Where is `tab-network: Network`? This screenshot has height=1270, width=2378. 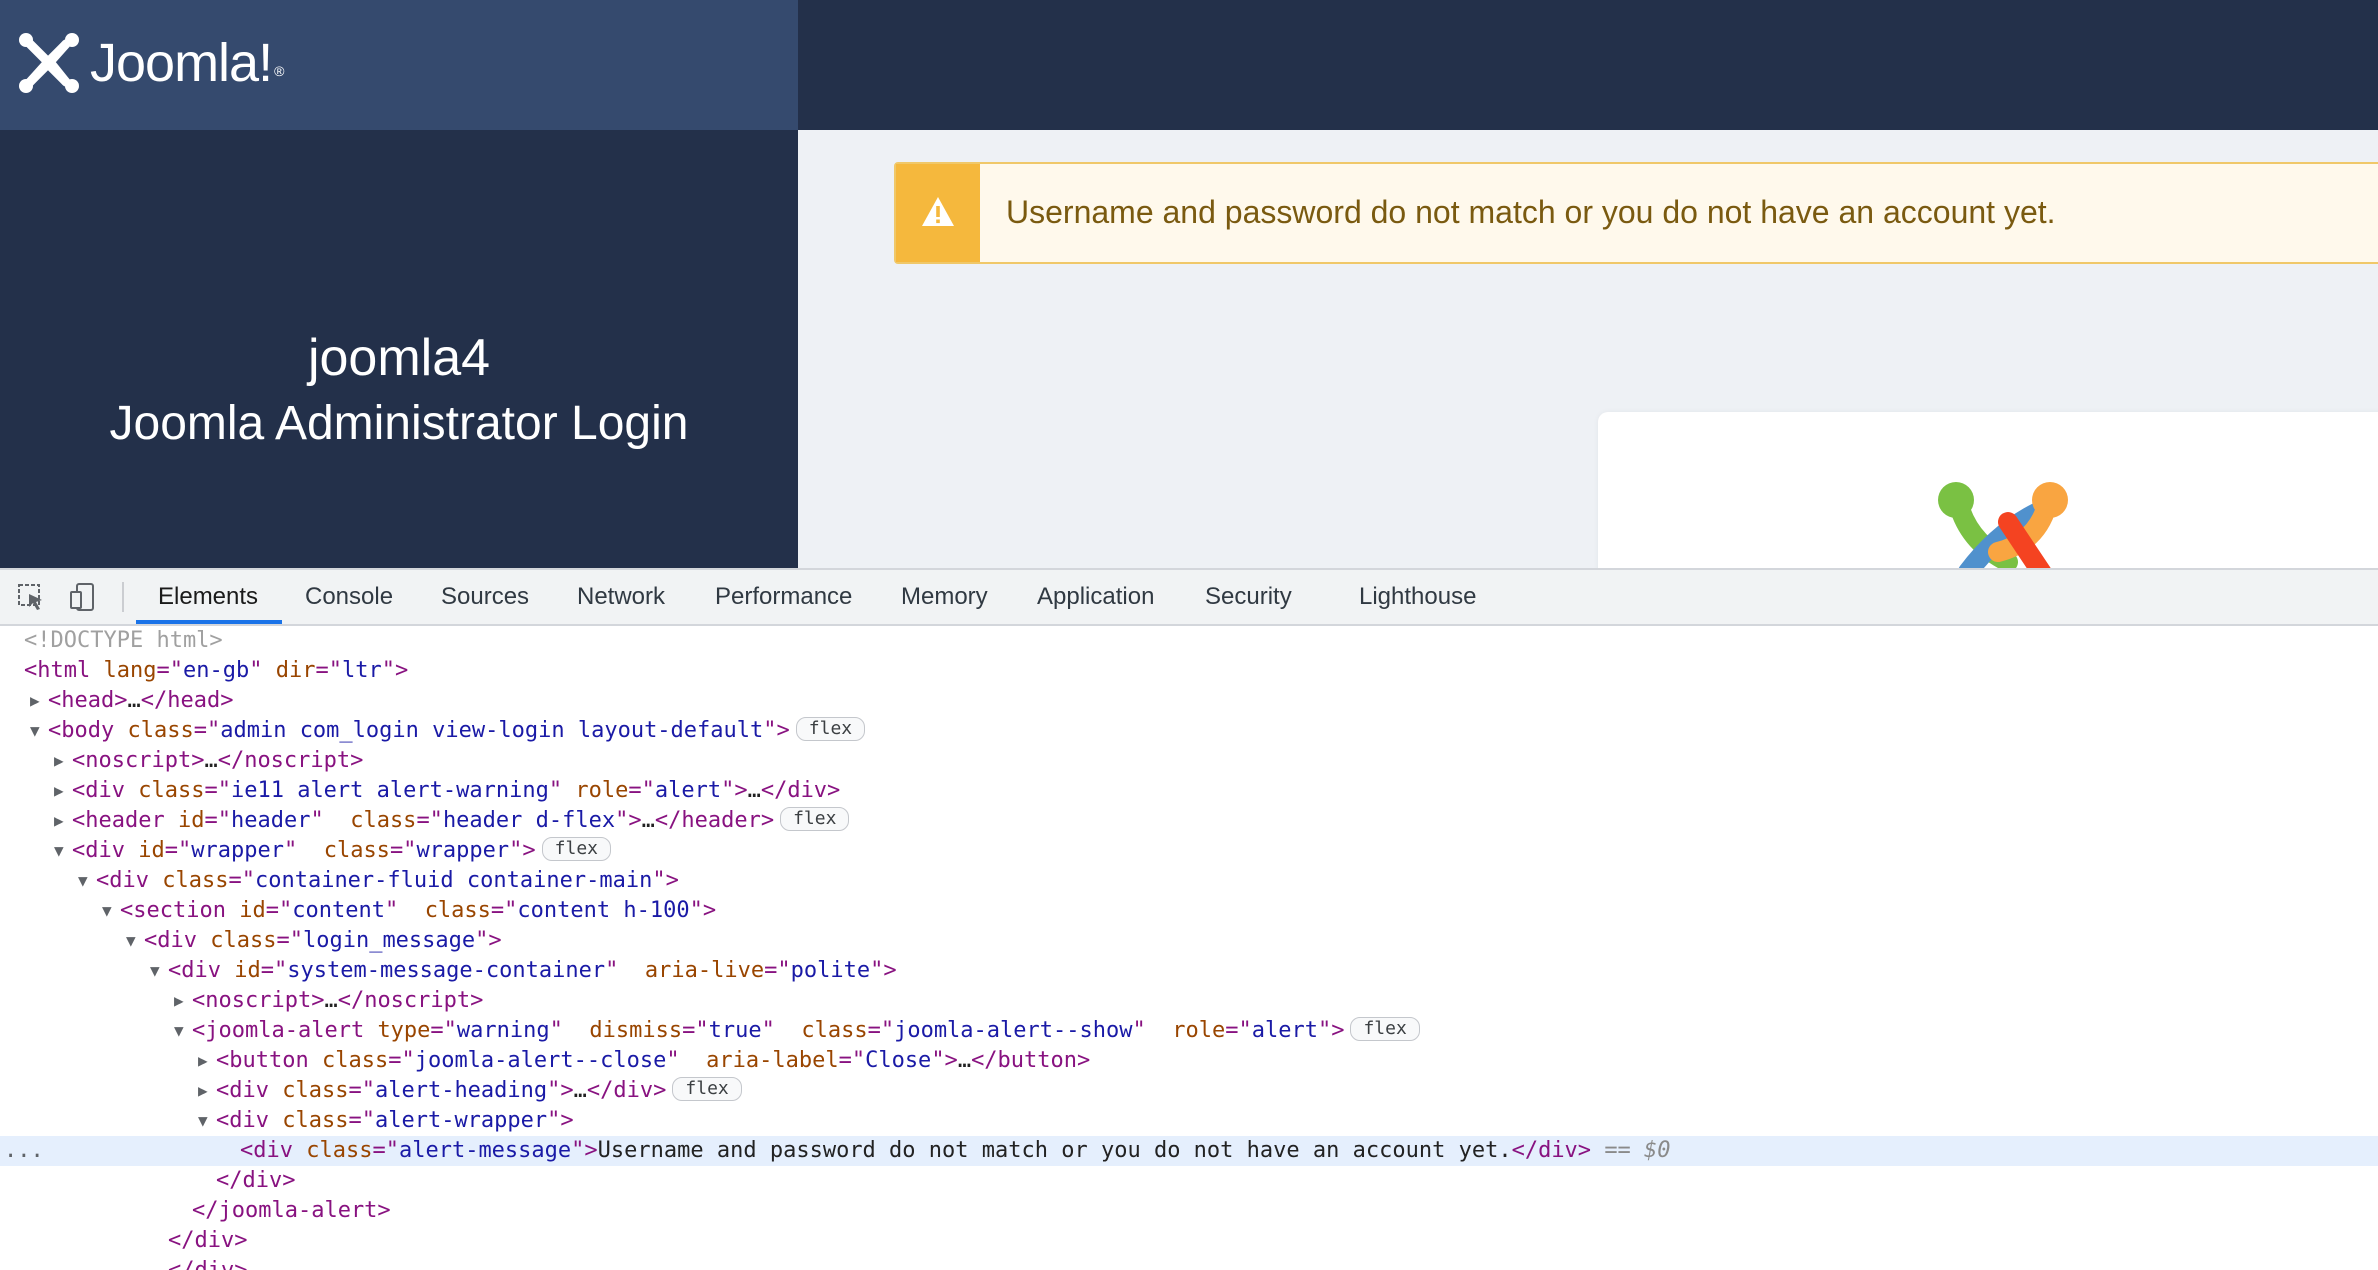 tab-network: Network is located at coordinates (621, 597).